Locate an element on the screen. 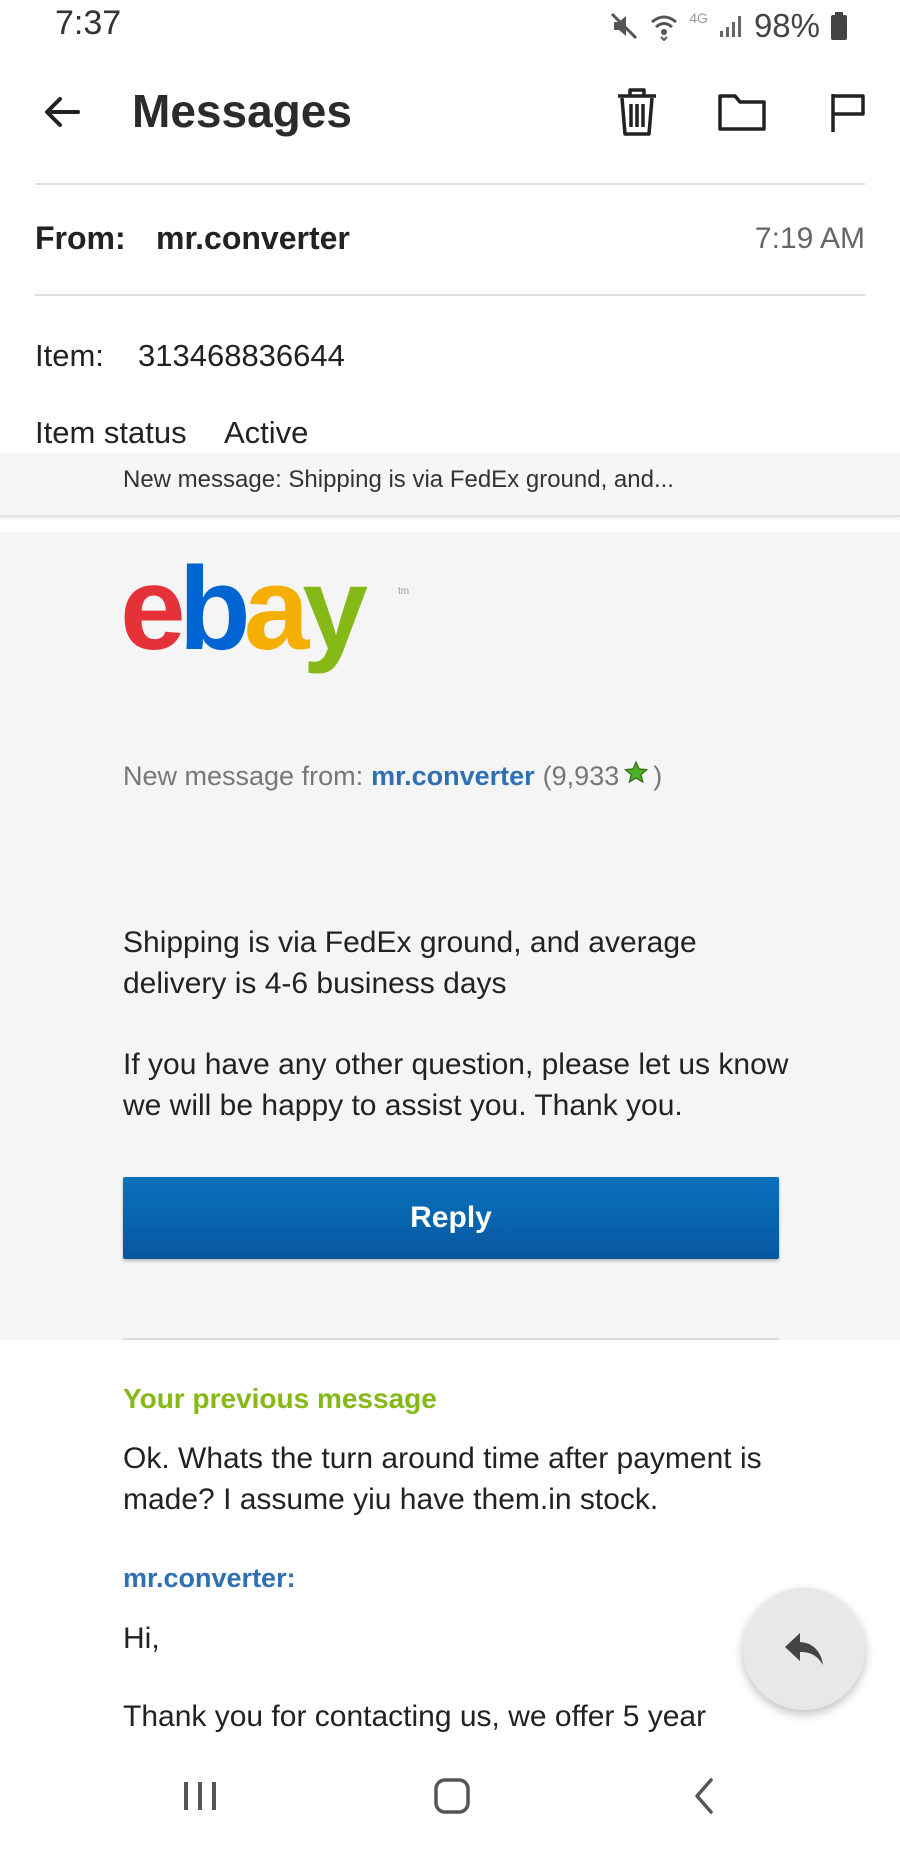 Image resolution: width=900 pixels, height=1850 pixels. logo-letter: b is located at coordinates (214, 609).